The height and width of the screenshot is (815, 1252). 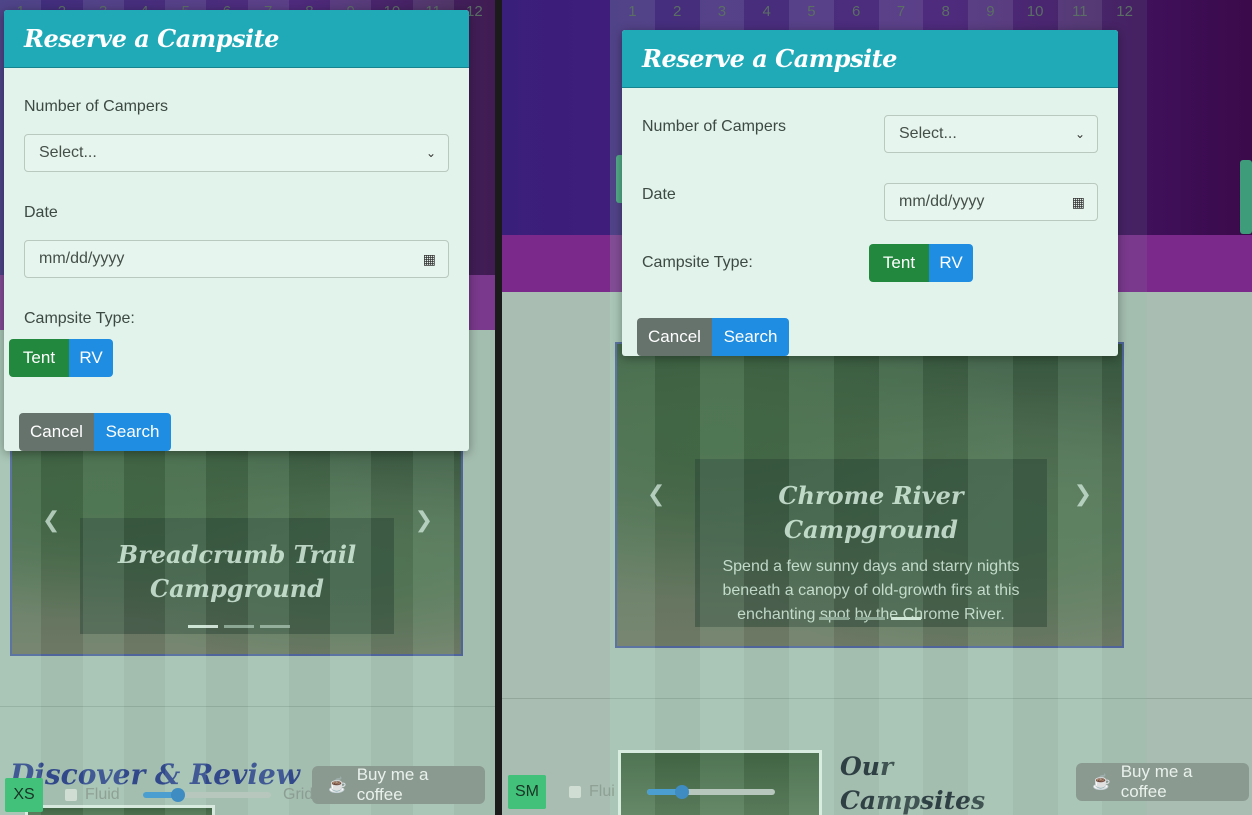 What do you see at coordinates (102, 794) in the screenshot?
I see `fluid-label: Fluid` at bounding box center [102, 794].